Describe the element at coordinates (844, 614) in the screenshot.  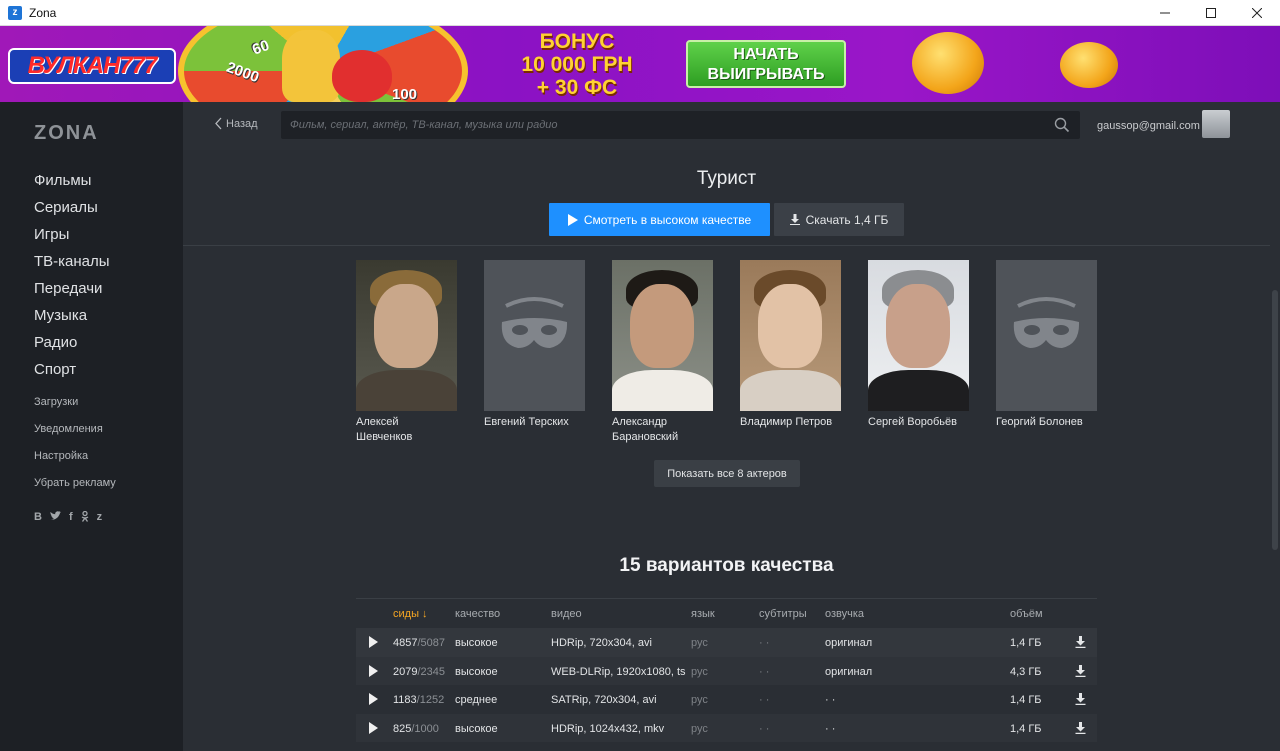
I see `column-header-voiceover: озвучка` at that location.